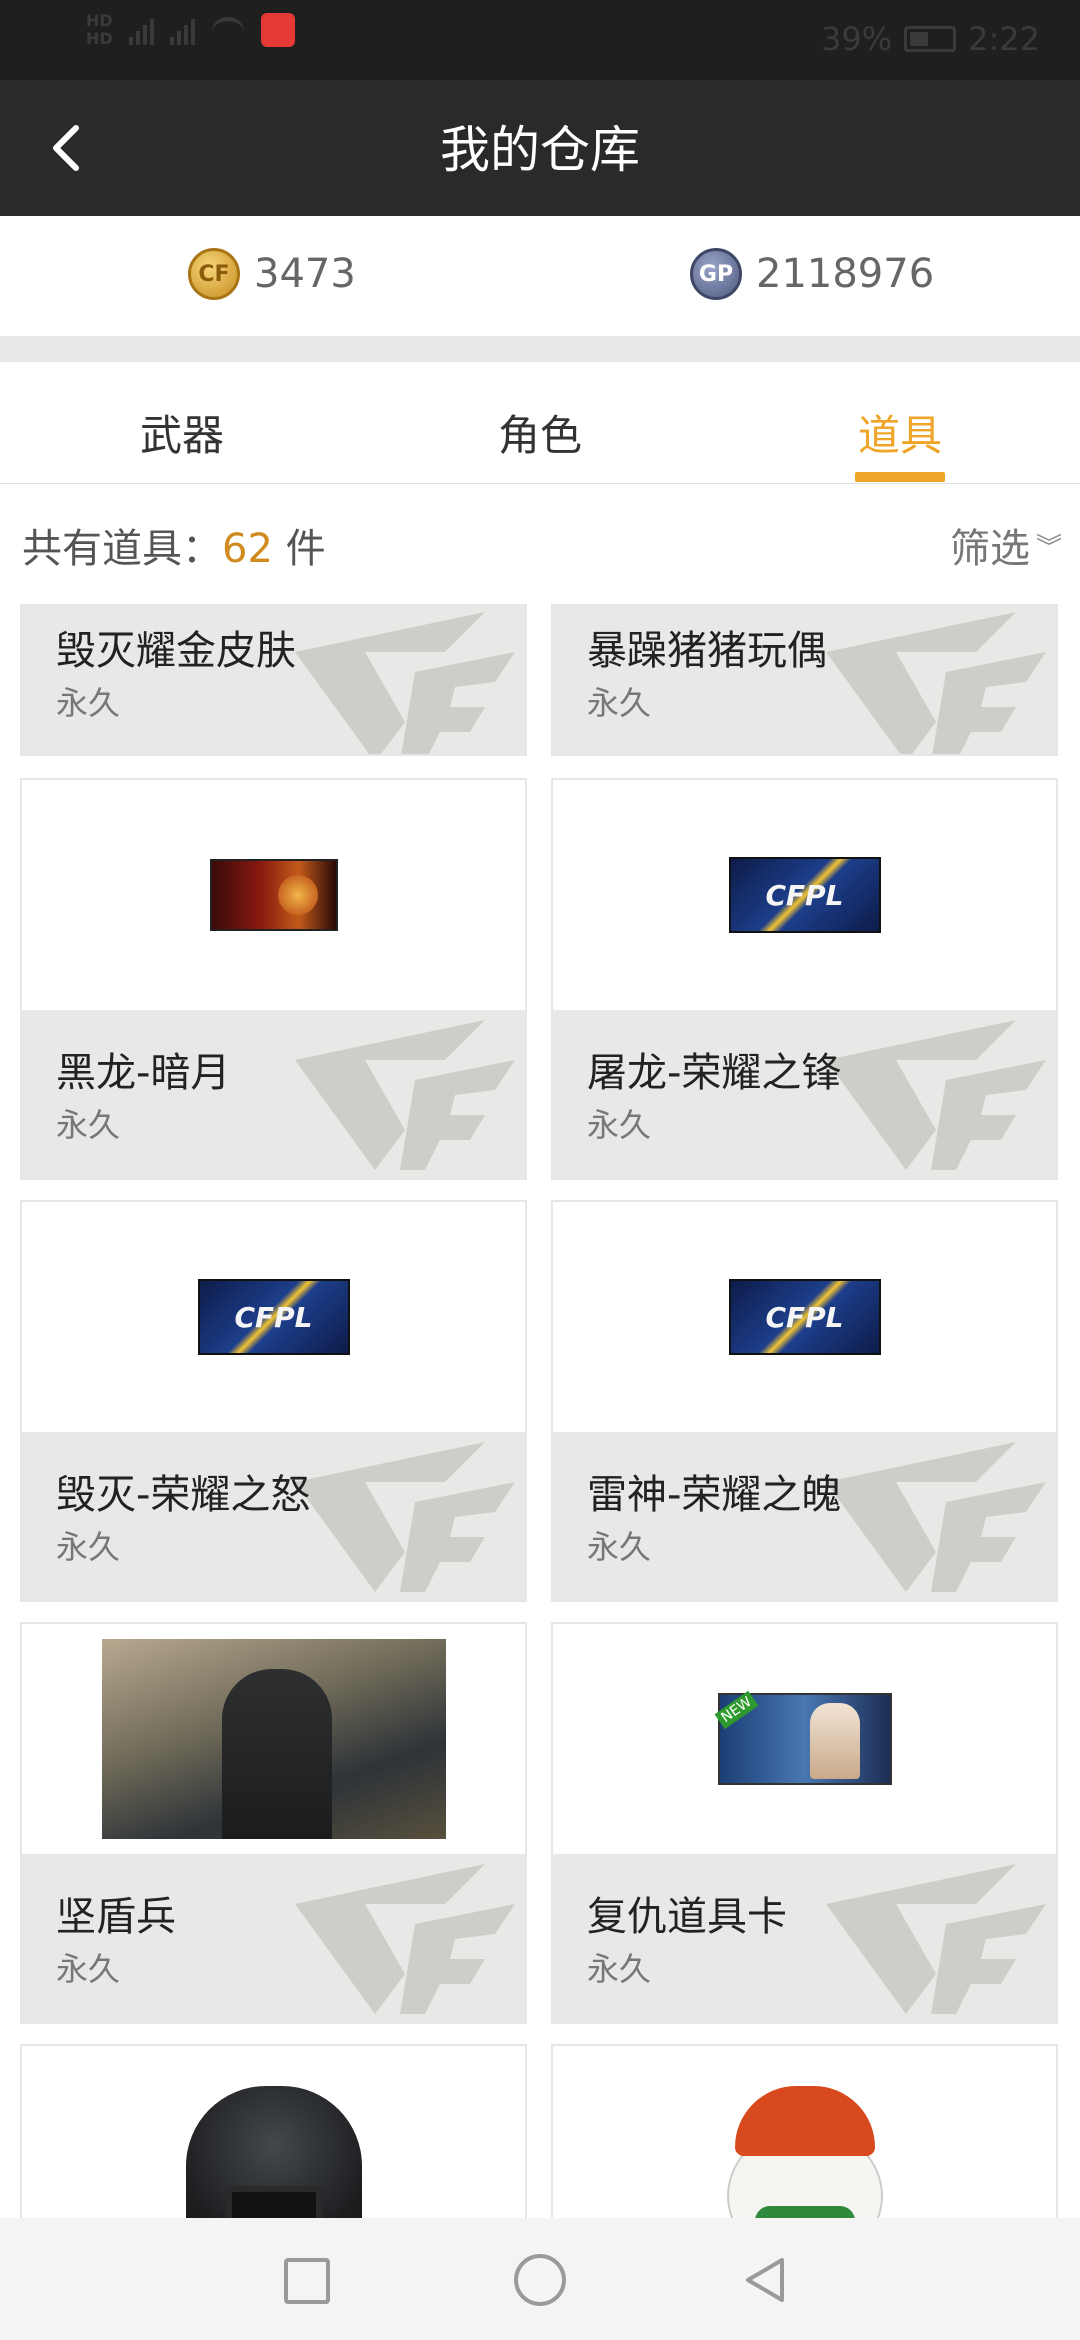 The image size is (1080, 2340). What do you see at coordinates (227, 30) in the screenshot?
I see `wifi-icon` at bounding box center [227, 30].